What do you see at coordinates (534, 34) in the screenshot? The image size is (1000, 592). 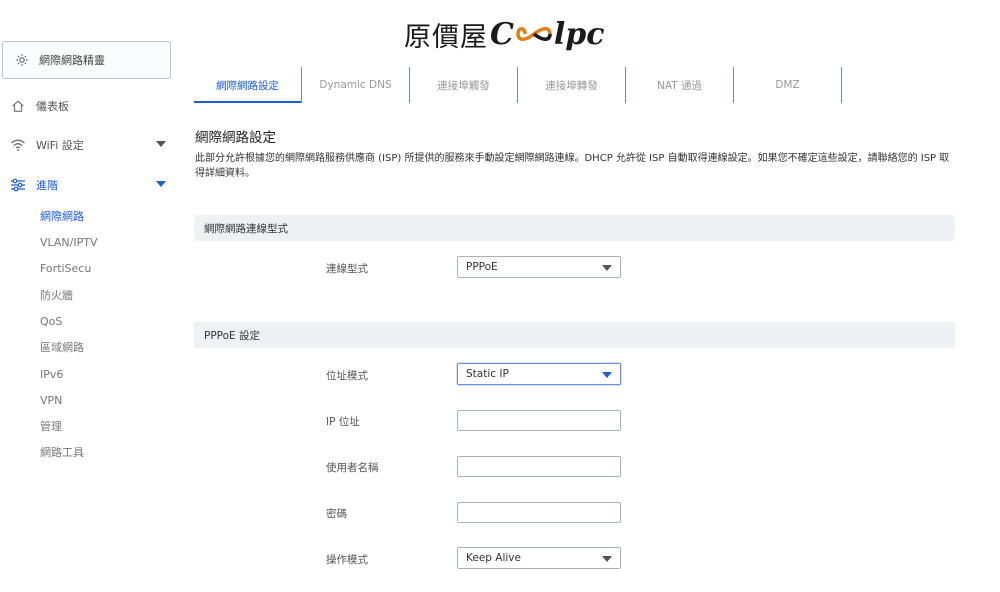 I see `infinity-logo-icon` at bounding box center [534, 34].